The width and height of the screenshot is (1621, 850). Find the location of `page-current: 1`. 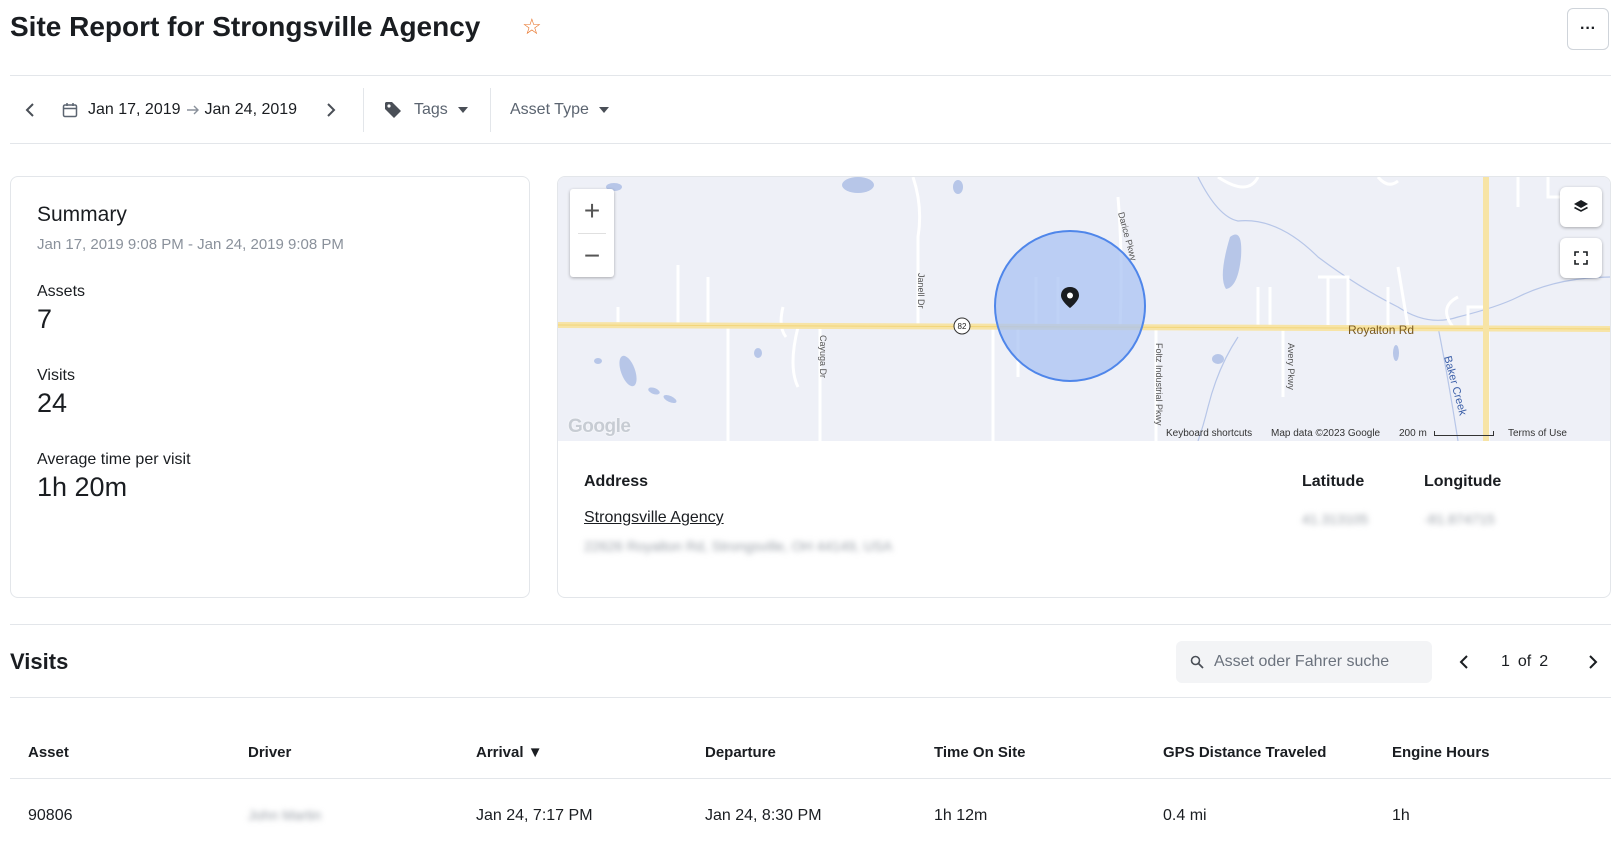

page-current: 1 is located at coordinates (1505, 661).